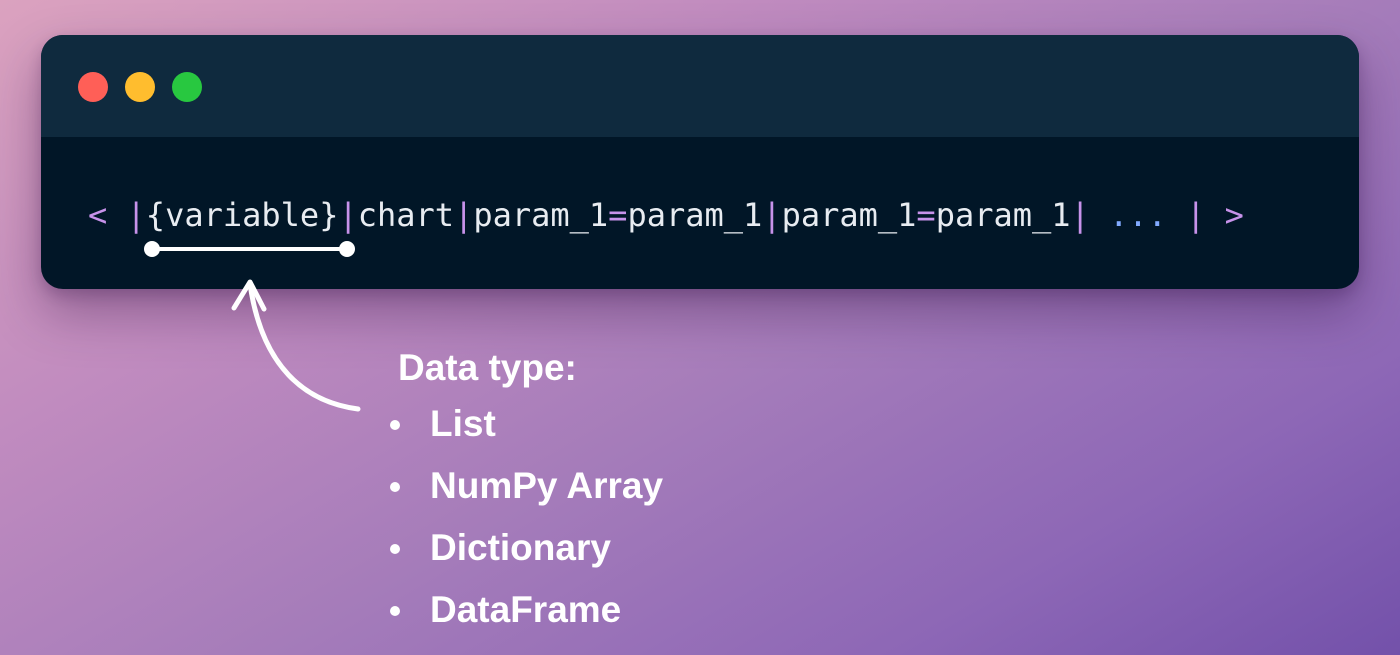 This screenshot has width=1400, height=655. What do you see at coordinates (700, 86) in the screenshot?
I see `window-titlebar` at bounding box center [700, 86].